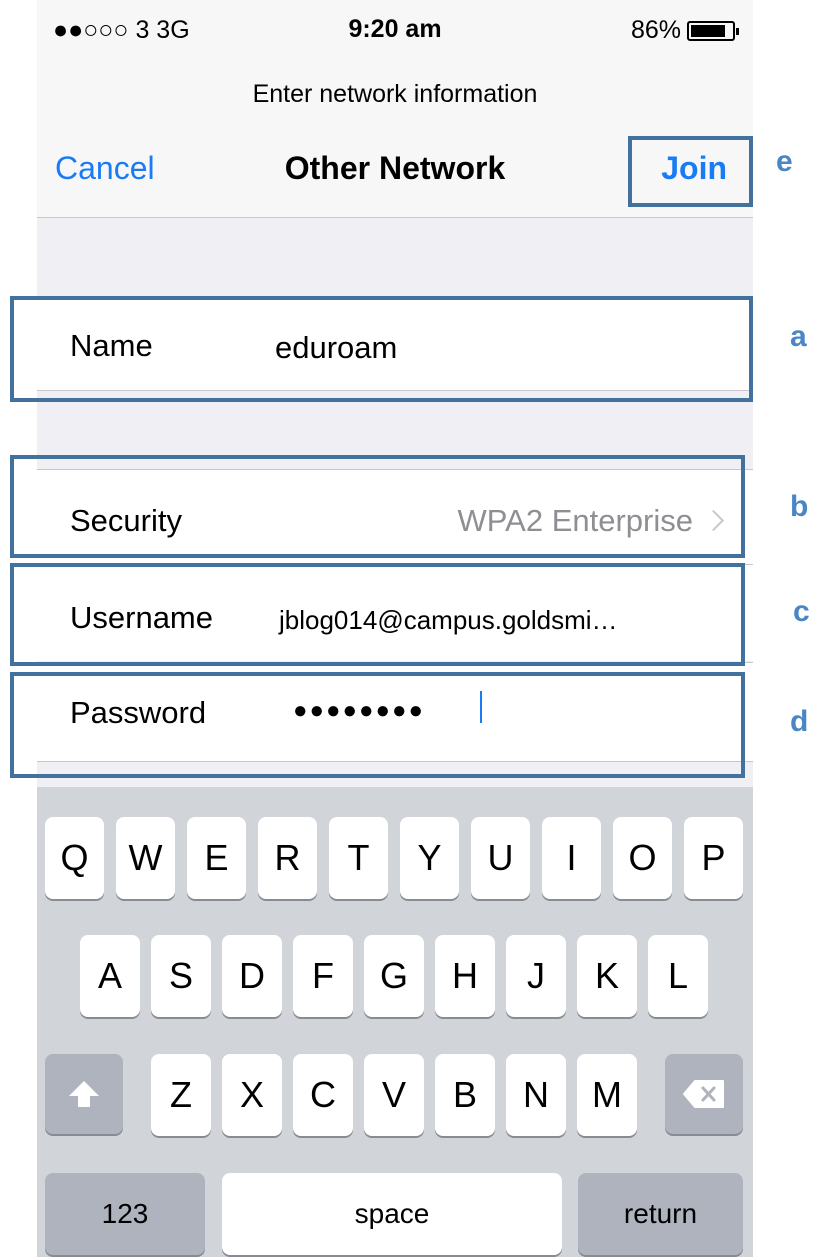  What do you see at coordinates (394, 1095) in the screenshot?
I see `key-v: V` at bounding box center [394, 1095].